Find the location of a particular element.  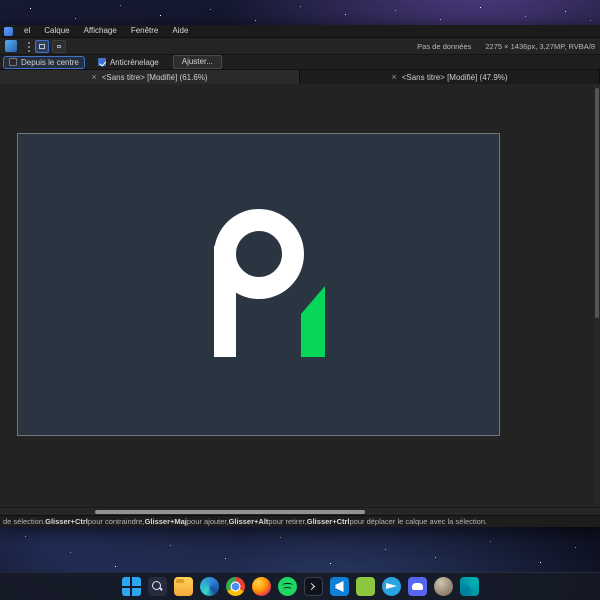

status-hint: pour contraindre, is located at coordinates (116, 521).